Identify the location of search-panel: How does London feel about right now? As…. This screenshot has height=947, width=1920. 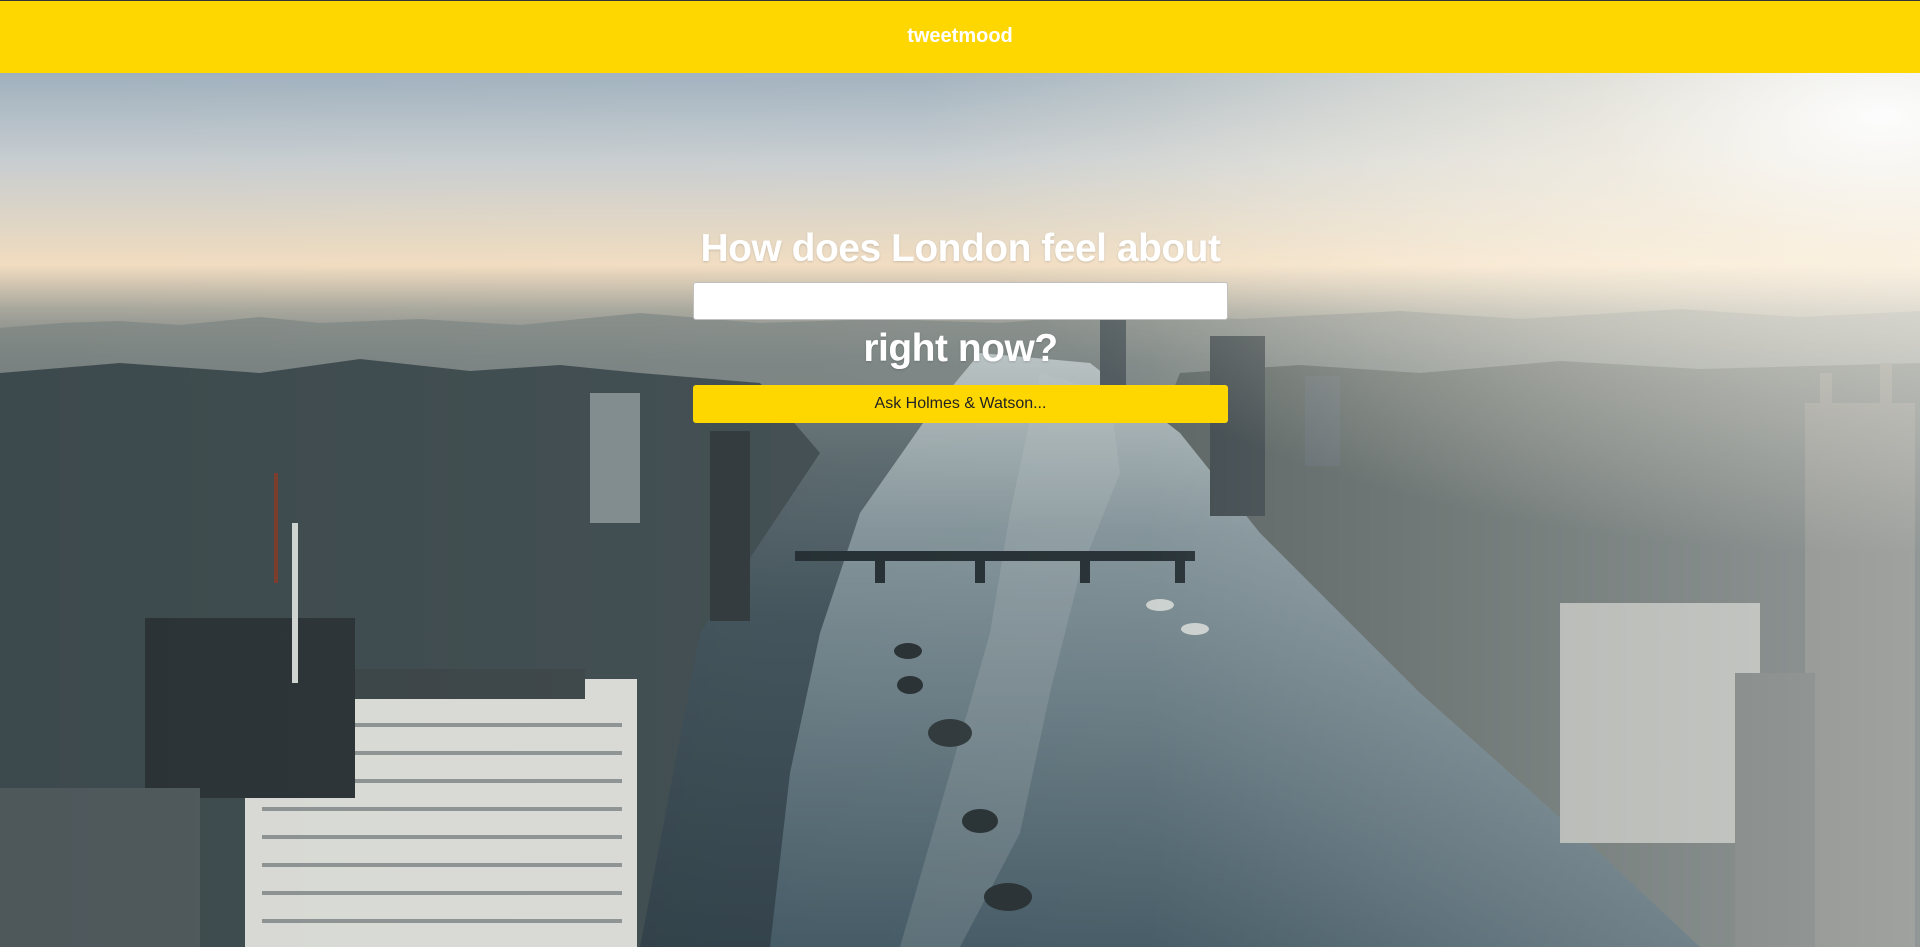
(960, 324).